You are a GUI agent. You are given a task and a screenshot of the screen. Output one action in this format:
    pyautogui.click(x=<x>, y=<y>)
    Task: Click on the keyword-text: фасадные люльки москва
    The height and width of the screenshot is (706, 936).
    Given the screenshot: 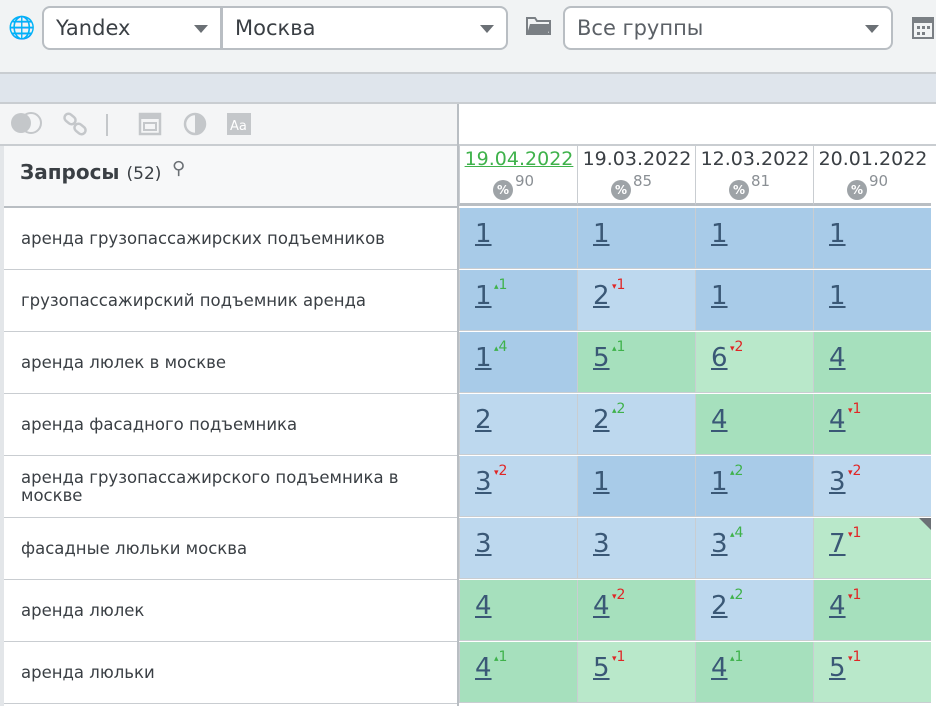 What is the action you would take?
    pyautogui.click(x=134, y=548)
    